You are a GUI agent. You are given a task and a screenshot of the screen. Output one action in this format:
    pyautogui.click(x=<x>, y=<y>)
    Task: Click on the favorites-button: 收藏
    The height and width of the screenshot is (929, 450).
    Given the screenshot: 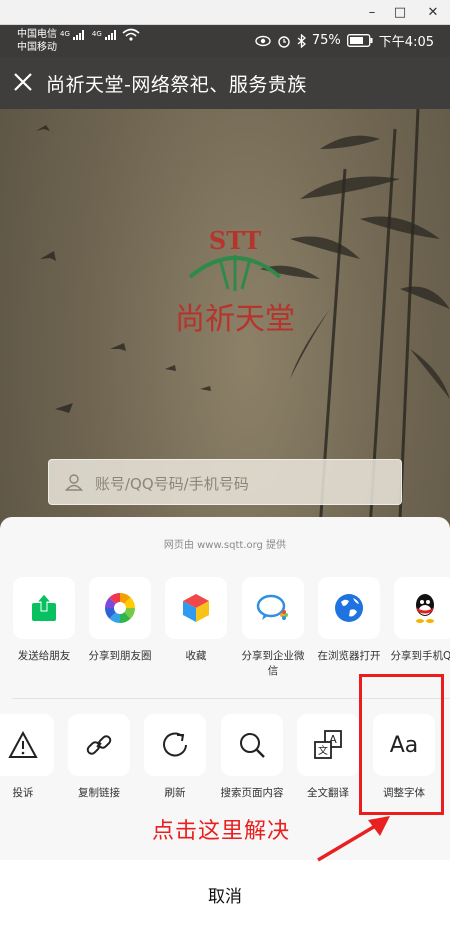 What is the action you would take?
    pyautogui.click(x=196, y=620)
    